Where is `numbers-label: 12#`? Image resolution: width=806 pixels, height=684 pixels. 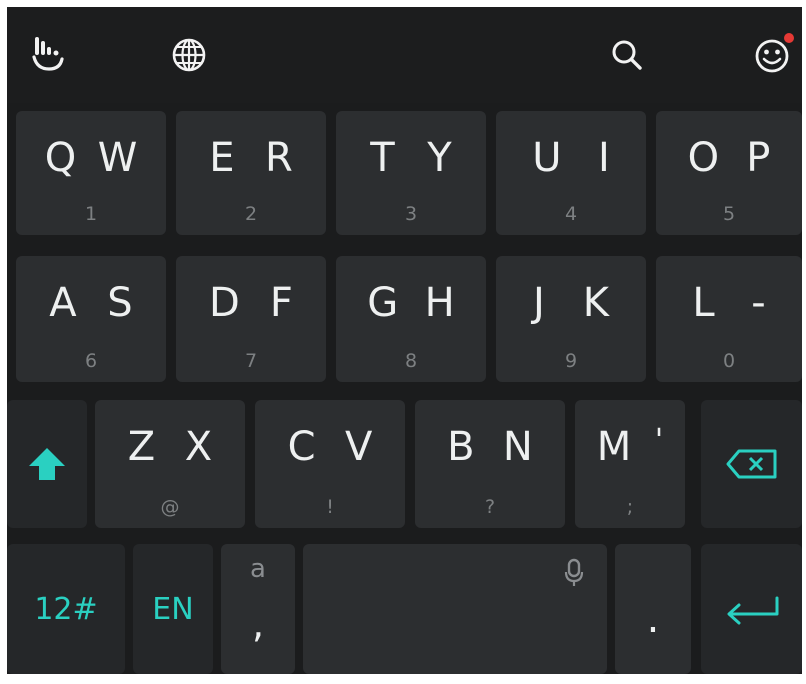 numbers-label: 12# is located at coordinates (66, 609).